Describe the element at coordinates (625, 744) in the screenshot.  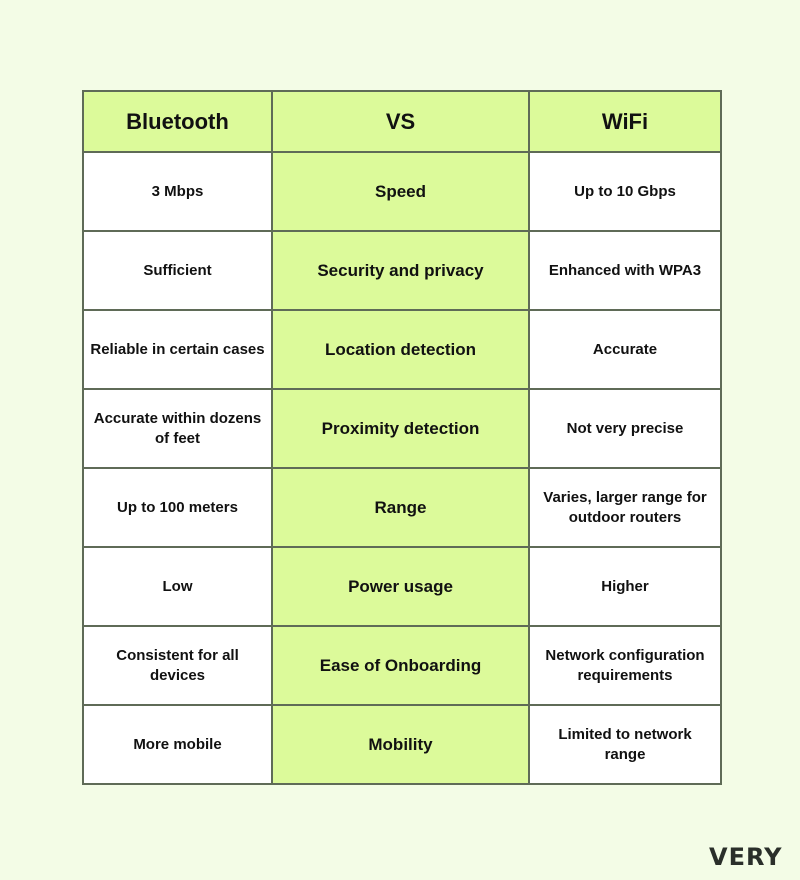
I see `wifi-cell: Limited to network range` at that location.